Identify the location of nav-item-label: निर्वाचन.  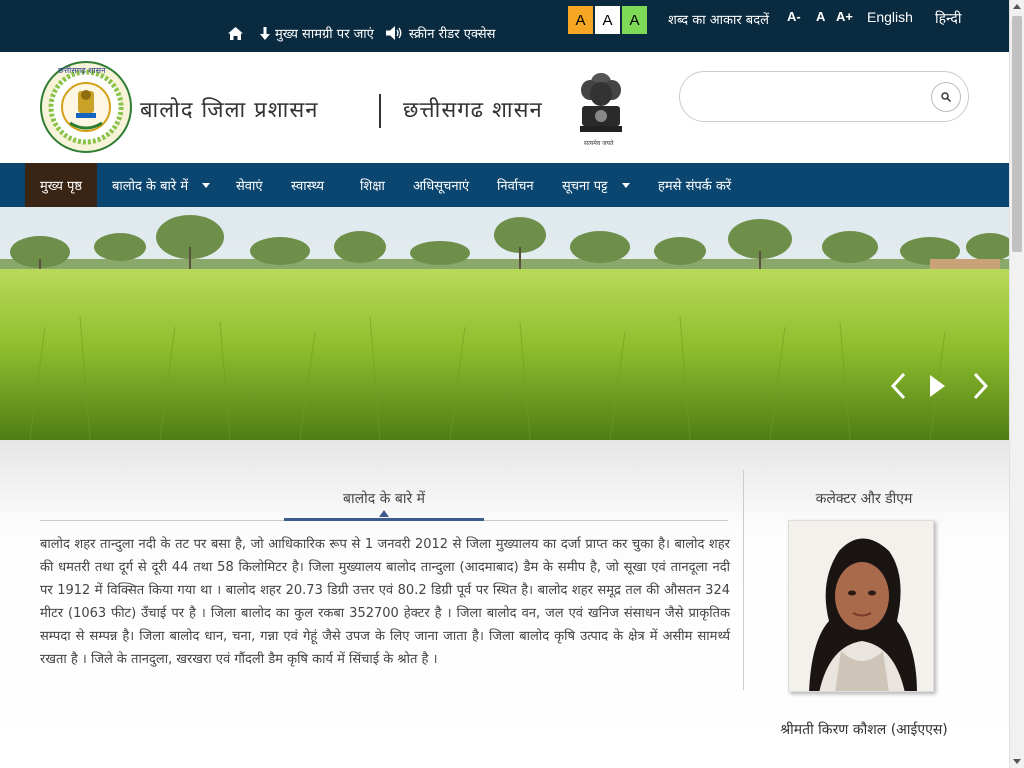
(515, 186).